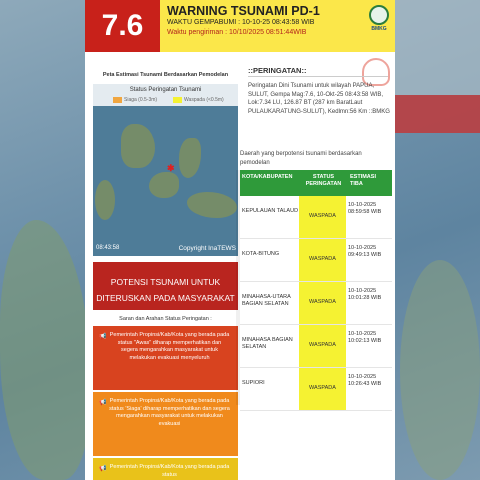 Image resolution: width=480 pixels, height=480 pixels. Describe the element at coordinates (165, 90) in the screenshot. I see `status-legend-title: Status Peringatan Tsunami` at that location.